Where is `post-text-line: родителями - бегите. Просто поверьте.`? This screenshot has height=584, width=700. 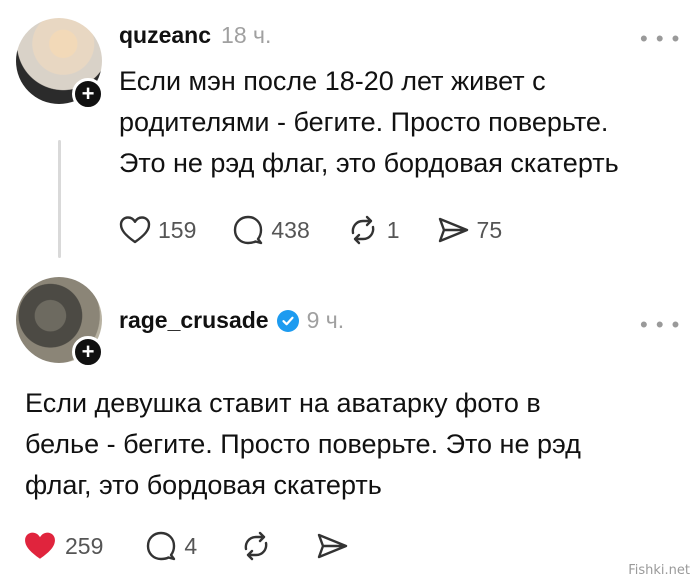
post-text-line: родителями - бегите. Просто поверьте. is located at coordinates (364, 122).